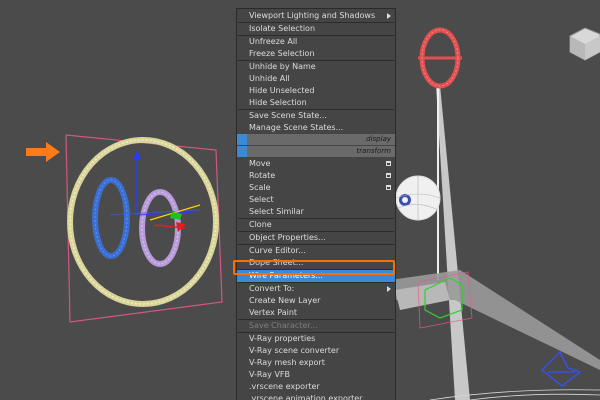  What do you see at coordinates (316, 212) in the screenshot?
I see `menu-item-select-similar: Select Similar` at bounding box center [316, 212].